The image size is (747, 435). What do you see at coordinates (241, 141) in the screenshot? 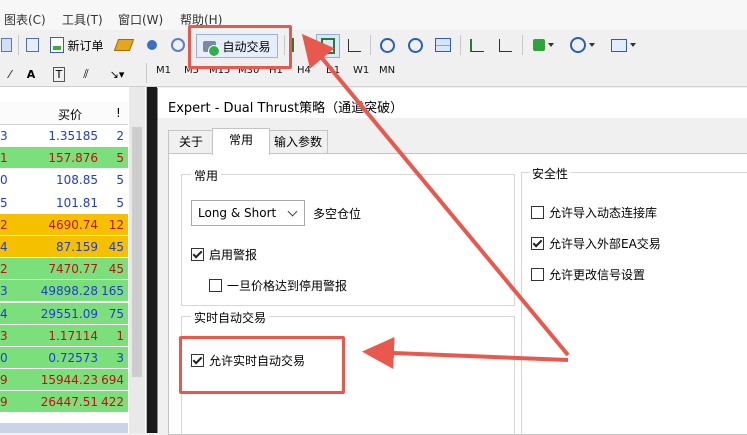
I see `tab-common: 常用` at bounding box center [241, 141].